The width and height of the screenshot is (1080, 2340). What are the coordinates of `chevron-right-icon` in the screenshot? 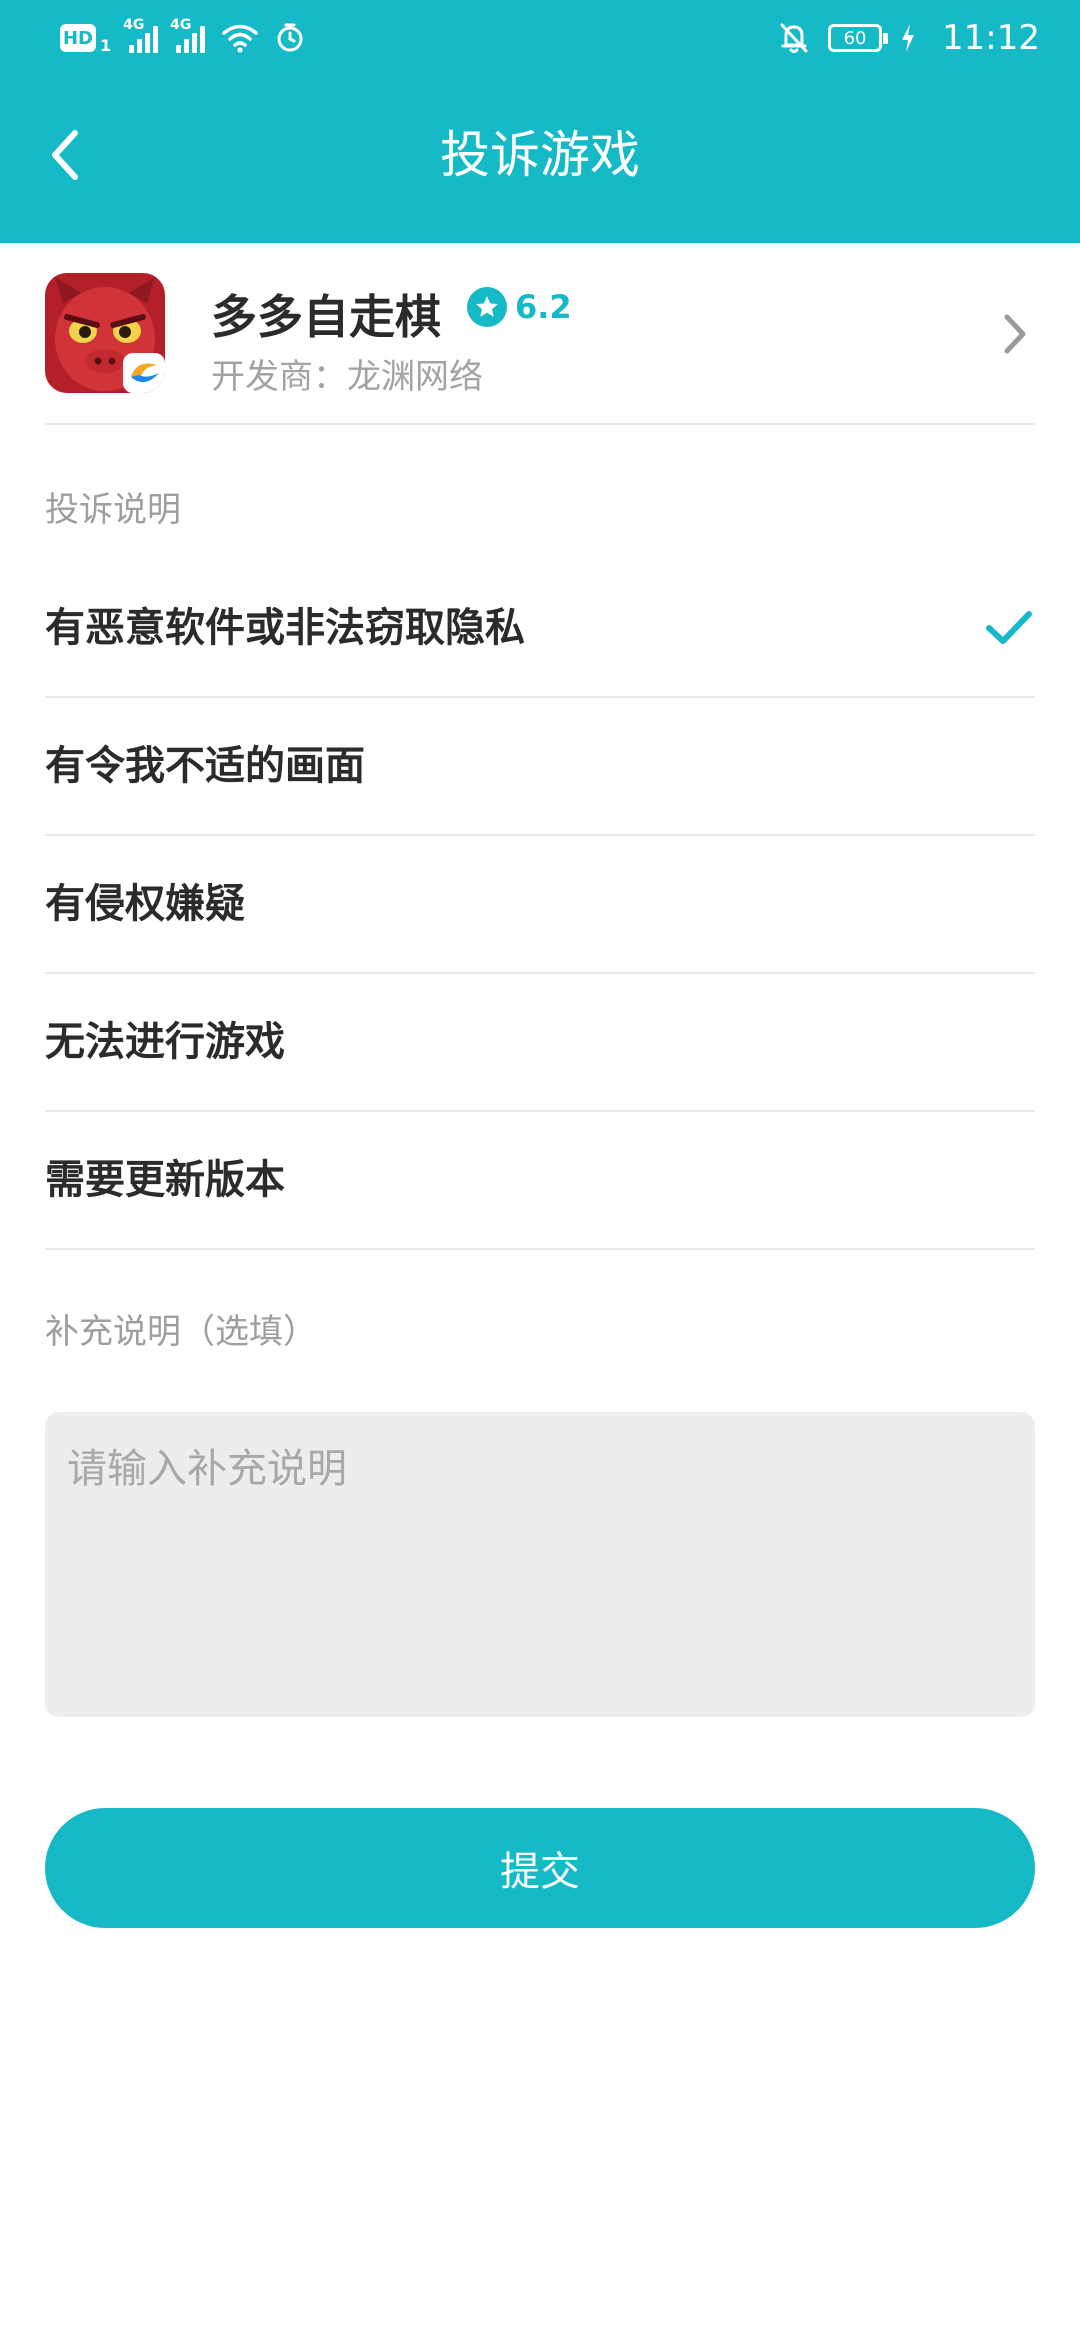 It's located at (1015, 334).